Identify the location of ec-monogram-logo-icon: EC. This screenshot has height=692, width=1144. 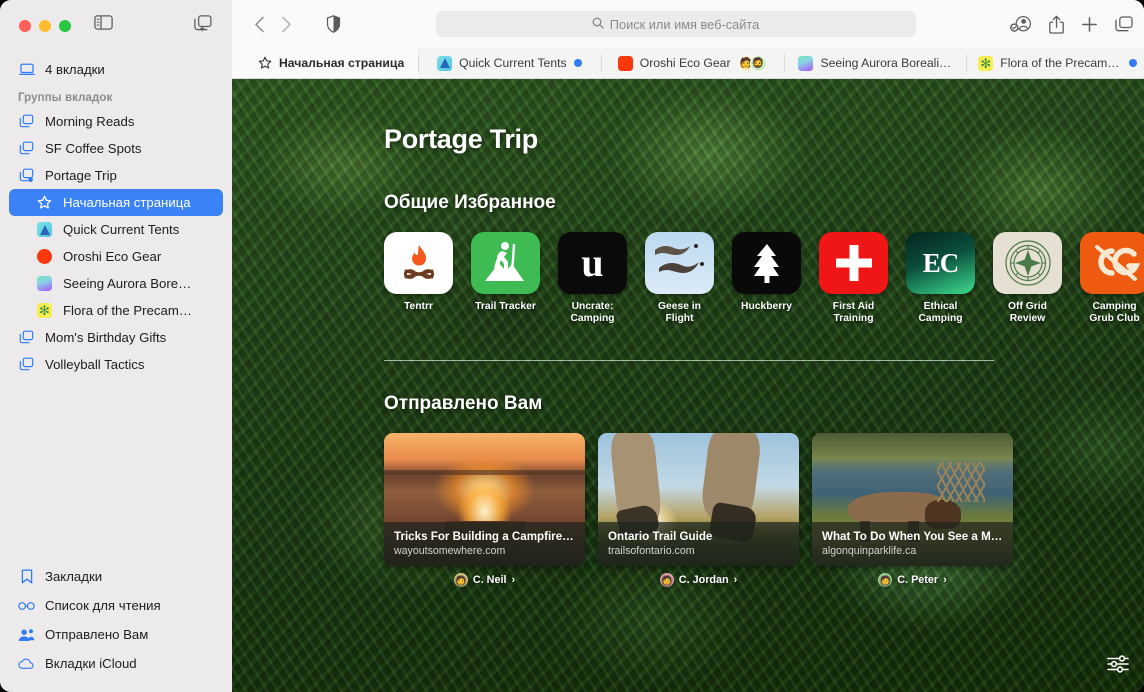
(940, 263).